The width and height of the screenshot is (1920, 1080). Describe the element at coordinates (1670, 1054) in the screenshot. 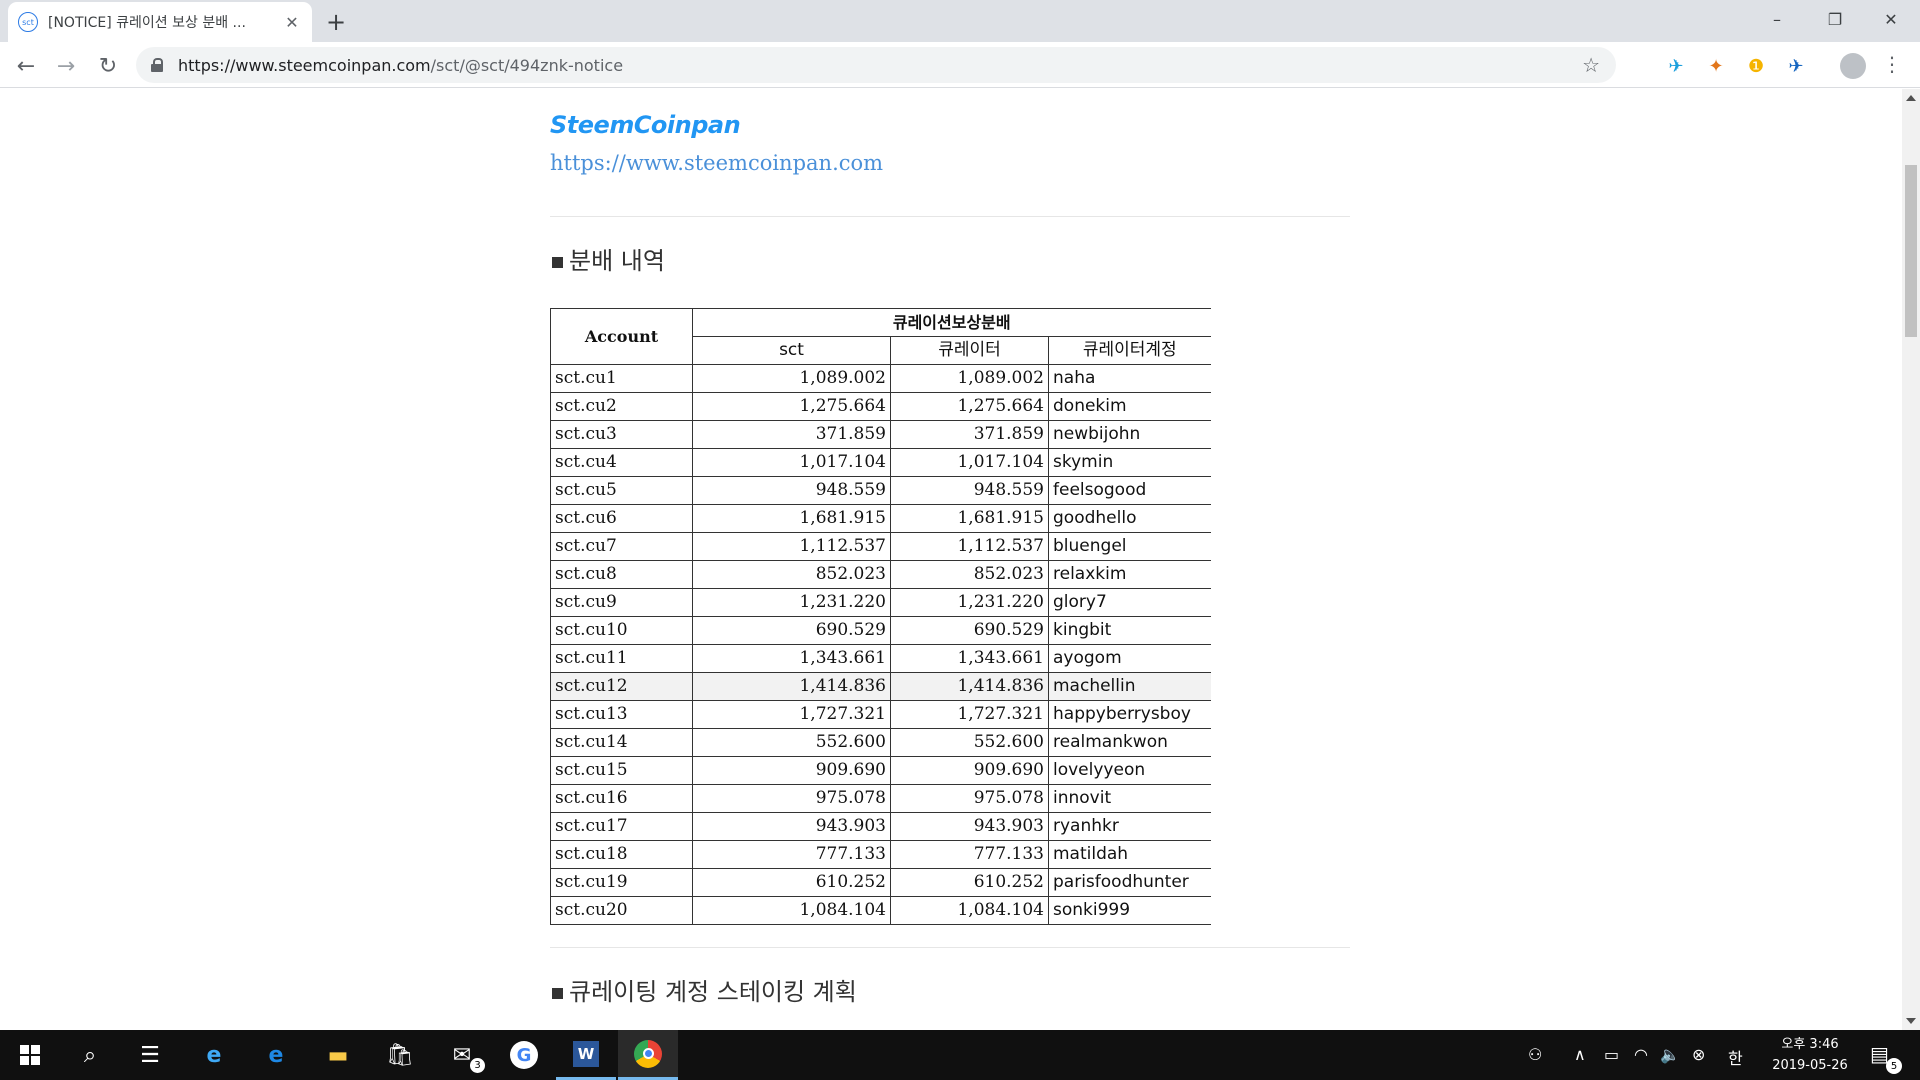

I see `volume-icon: 🔈` at that location.